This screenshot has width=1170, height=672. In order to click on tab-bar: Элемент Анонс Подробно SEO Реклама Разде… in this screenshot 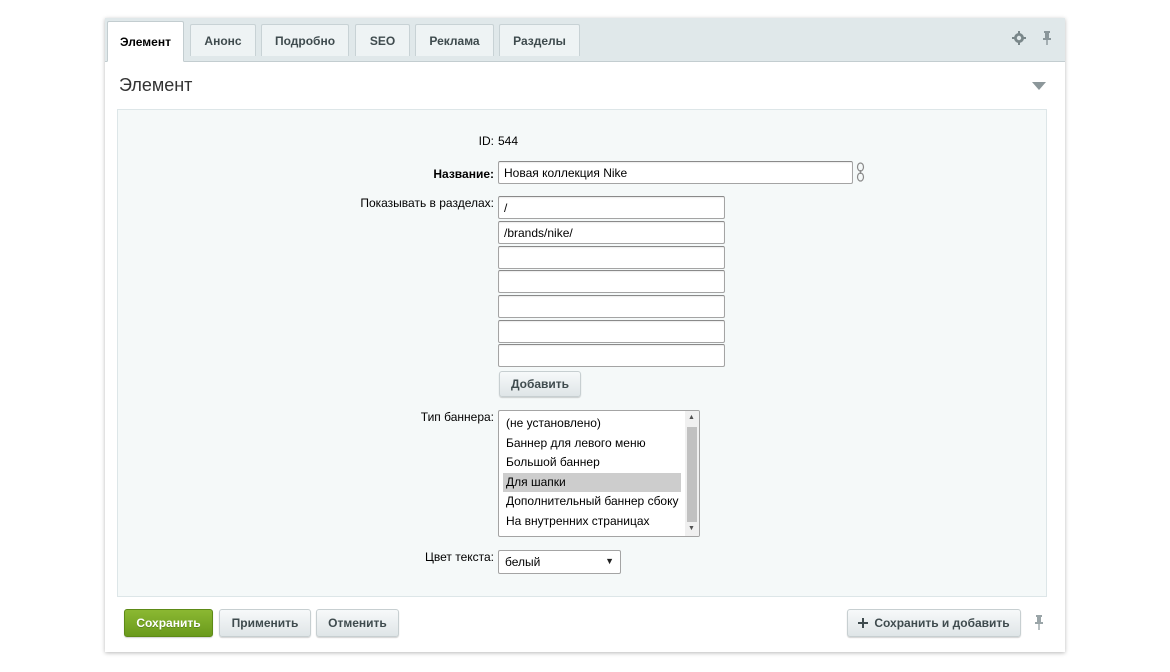, I will do `click(585, 40)`.